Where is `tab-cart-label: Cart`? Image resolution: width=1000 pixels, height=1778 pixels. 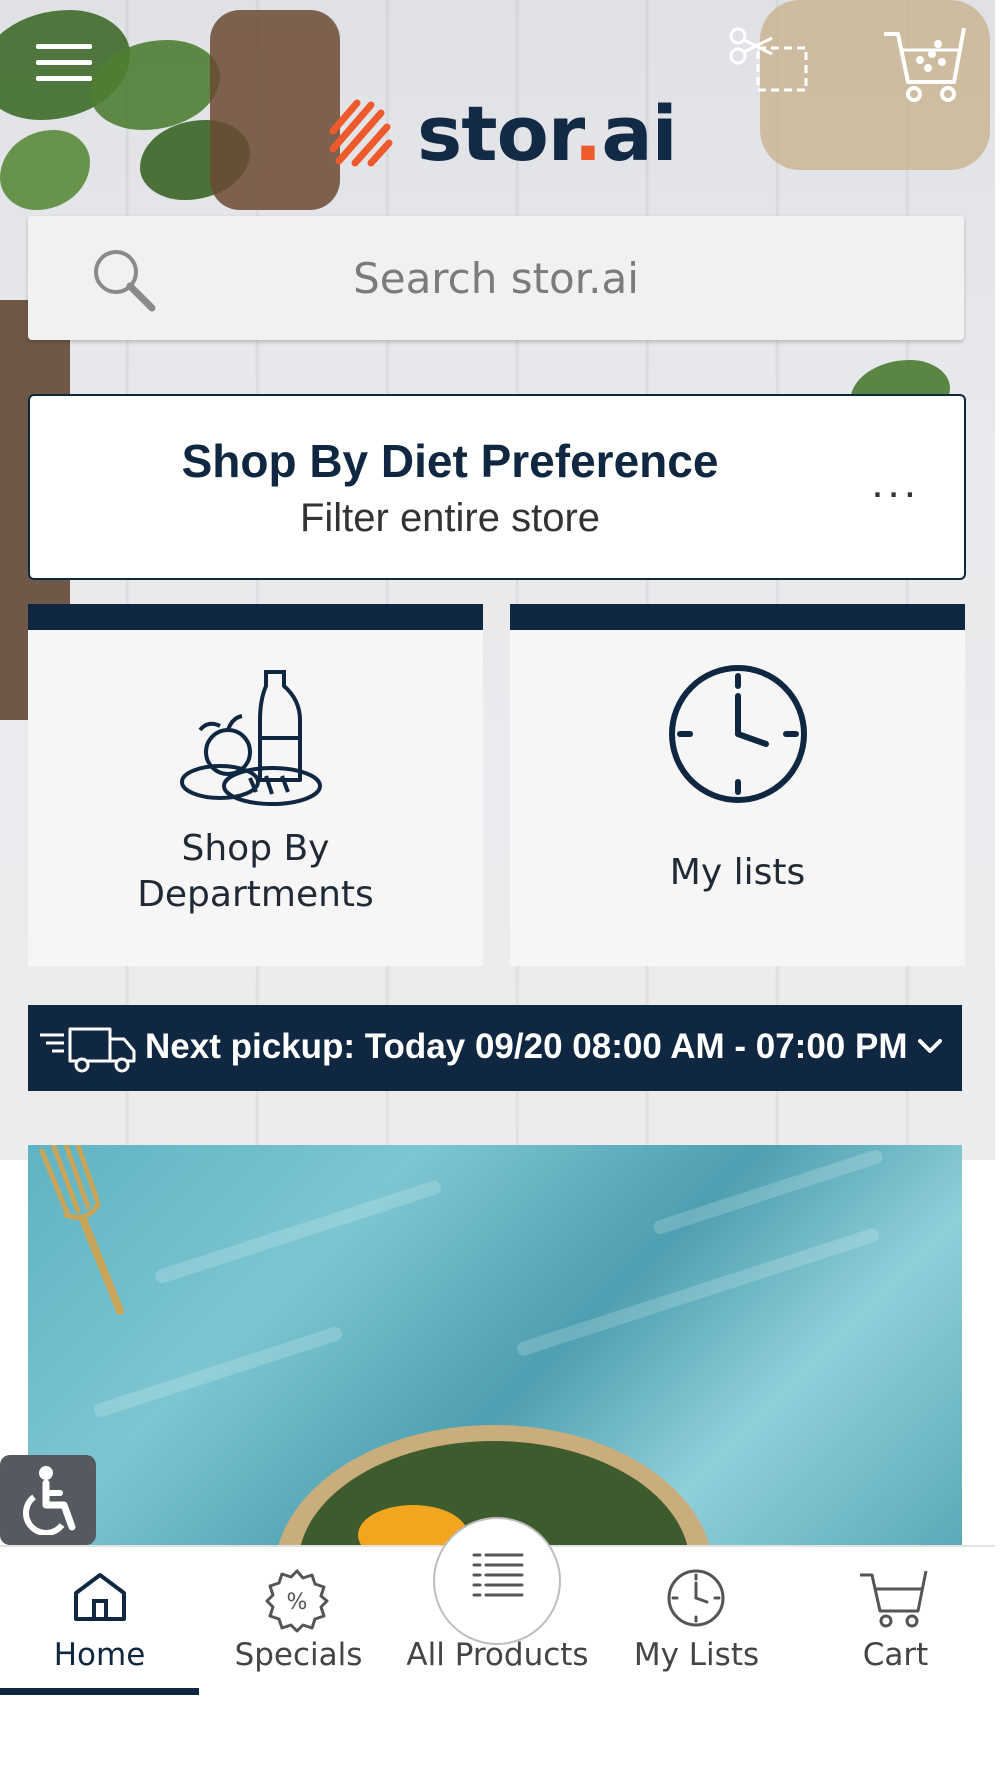
tab-cart-label: Cart is located at coordinates (895, 1655).